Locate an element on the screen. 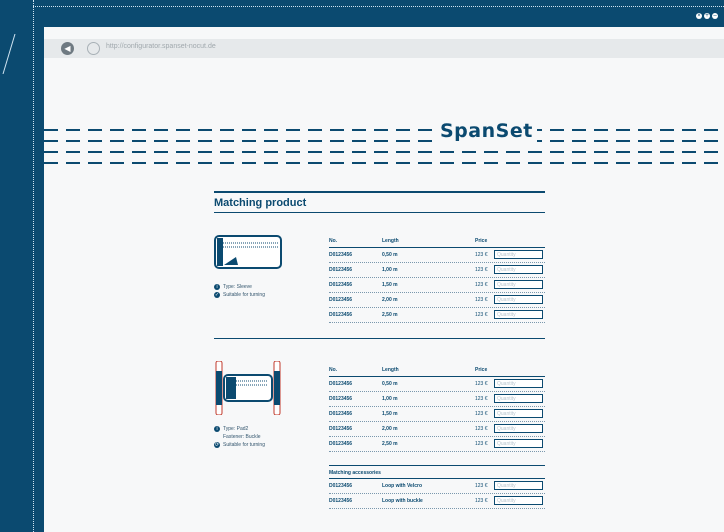 The height and width of the screenshot is (532, 724). meta-type: Type: Pad2 is located at coordinates (236, 429).